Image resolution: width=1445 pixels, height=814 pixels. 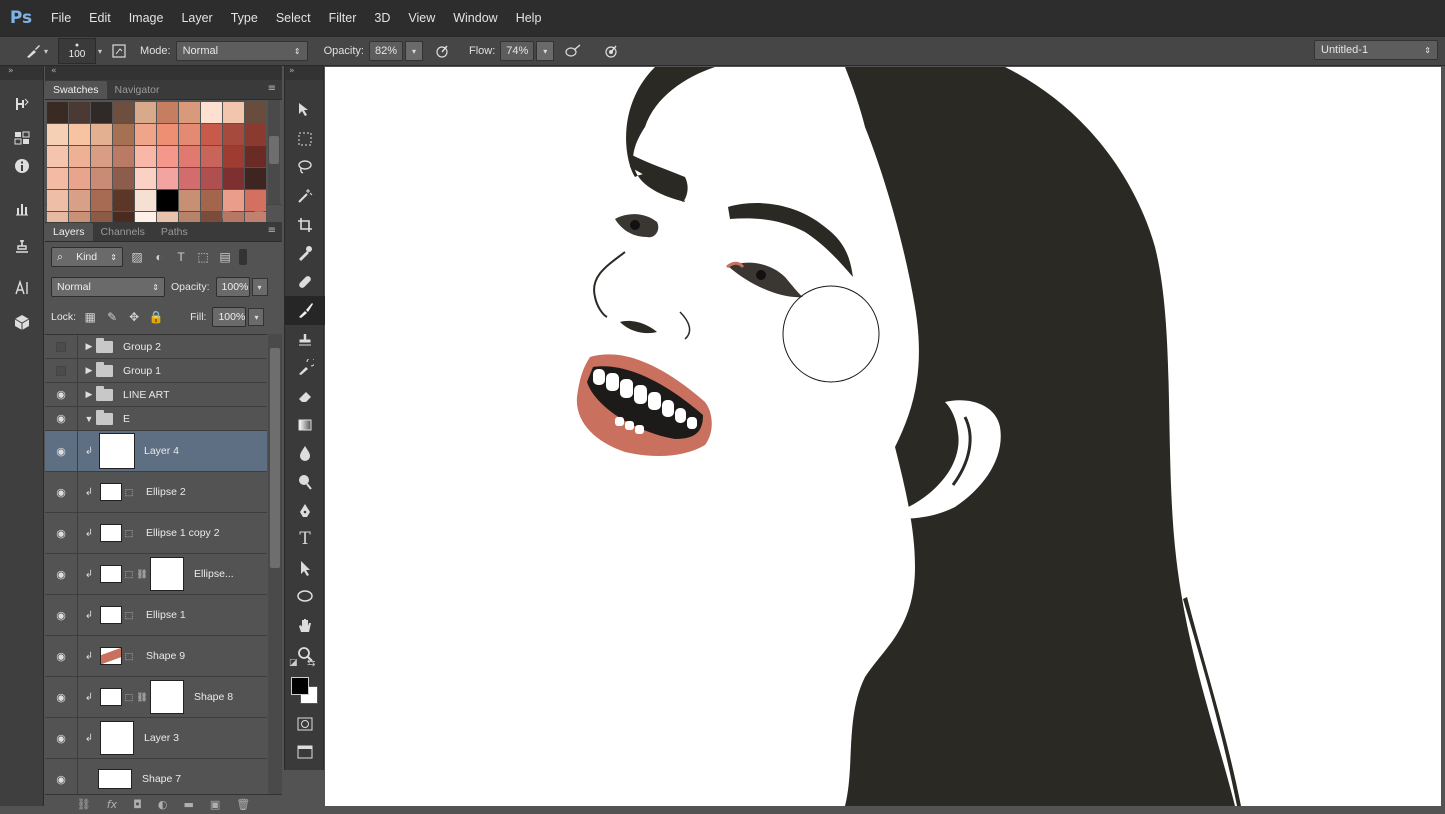 I want to click on gradient-tool-icon, so click(x=305, y=425).